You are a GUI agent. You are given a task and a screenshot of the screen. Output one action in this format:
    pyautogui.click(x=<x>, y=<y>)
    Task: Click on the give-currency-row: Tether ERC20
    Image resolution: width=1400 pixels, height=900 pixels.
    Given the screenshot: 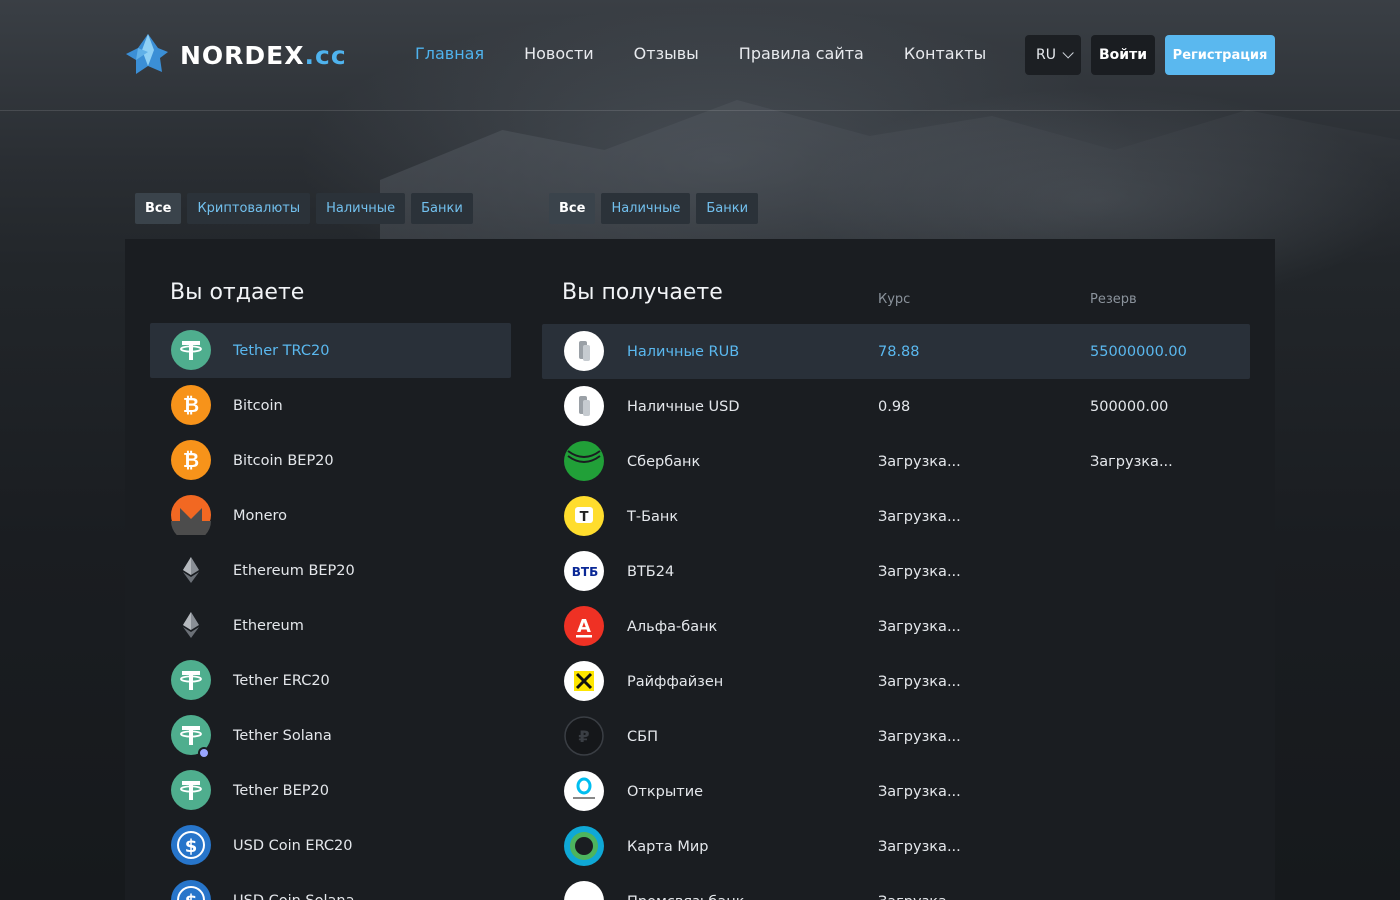 What is the action you would take?
    pyautogui.click(x=330, y=680)
    